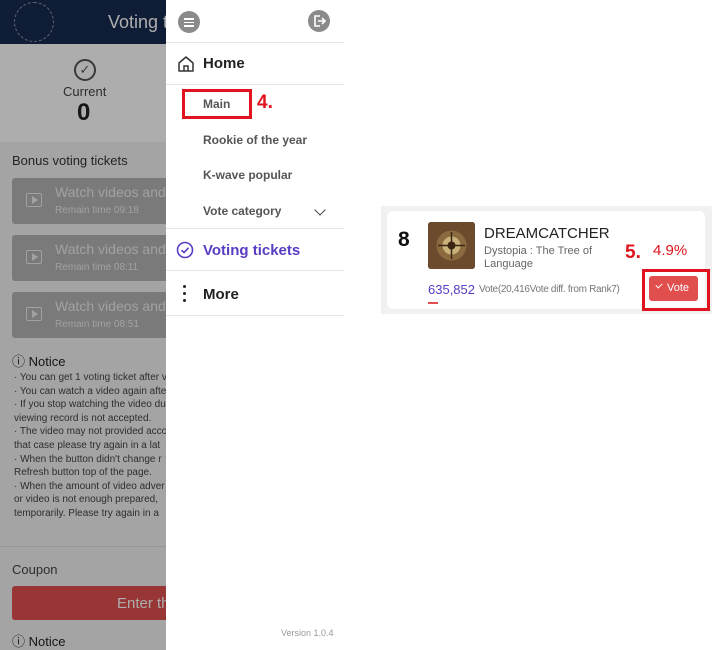 Image resolution: width=712 pixels, height=650 pixels. I want to click on rank-number: 8, so click(404, 239).